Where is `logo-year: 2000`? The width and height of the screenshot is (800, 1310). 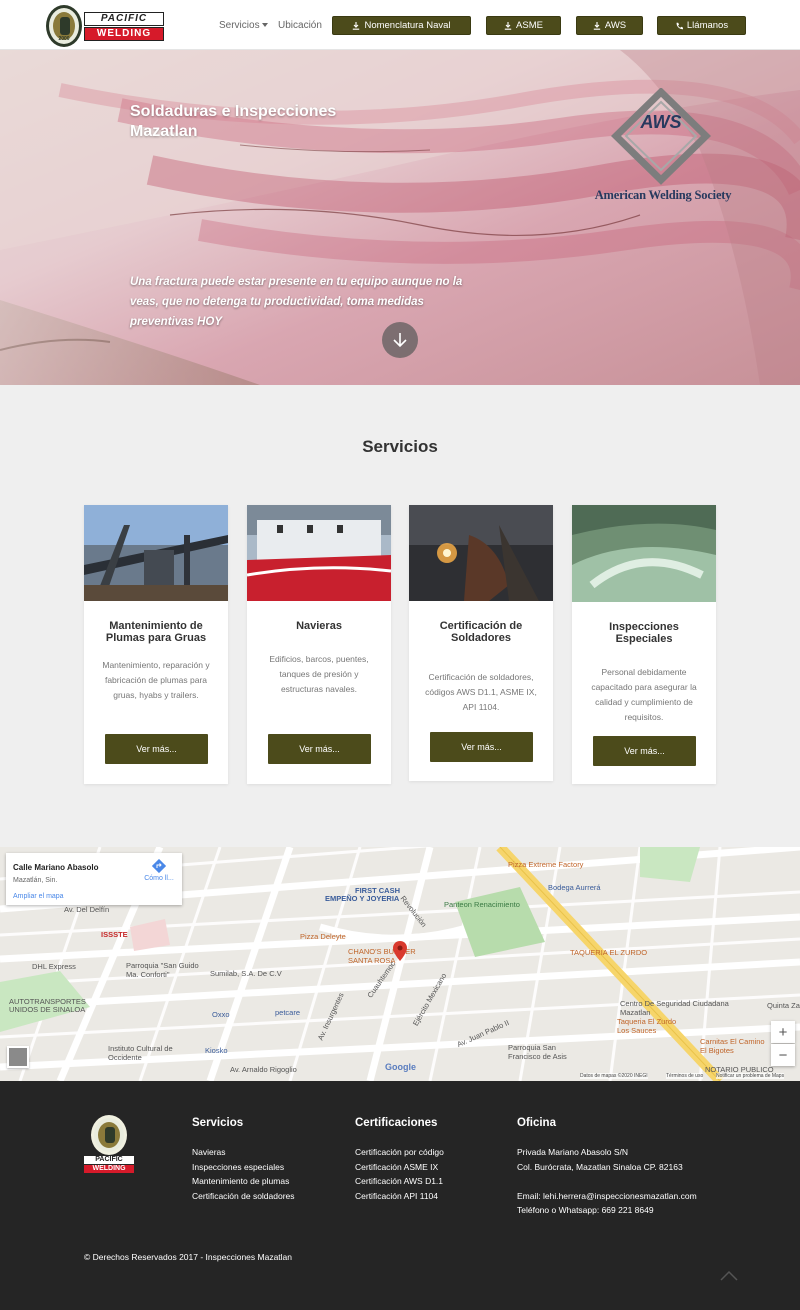
logo-year: 2000 is located at coordinates (64, 39).